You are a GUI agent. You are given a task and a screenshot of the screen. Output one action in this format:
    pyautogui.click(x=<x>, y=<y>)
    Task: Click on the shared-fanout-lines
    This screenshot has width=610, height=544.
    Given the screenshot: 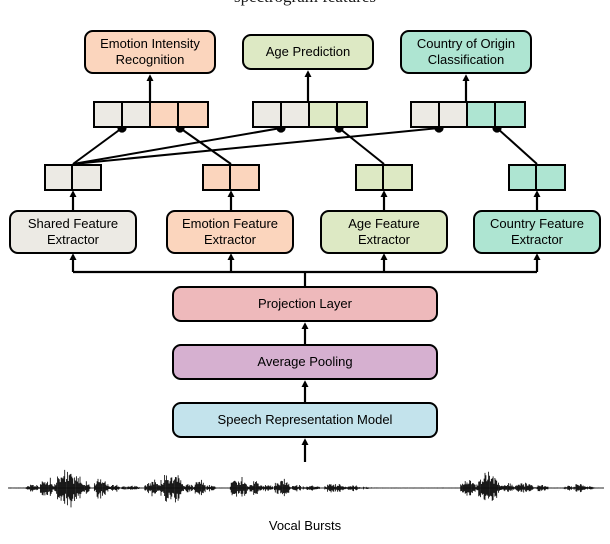 What is the action you would take?
    pyautogui.click(x=256, y=146)
    